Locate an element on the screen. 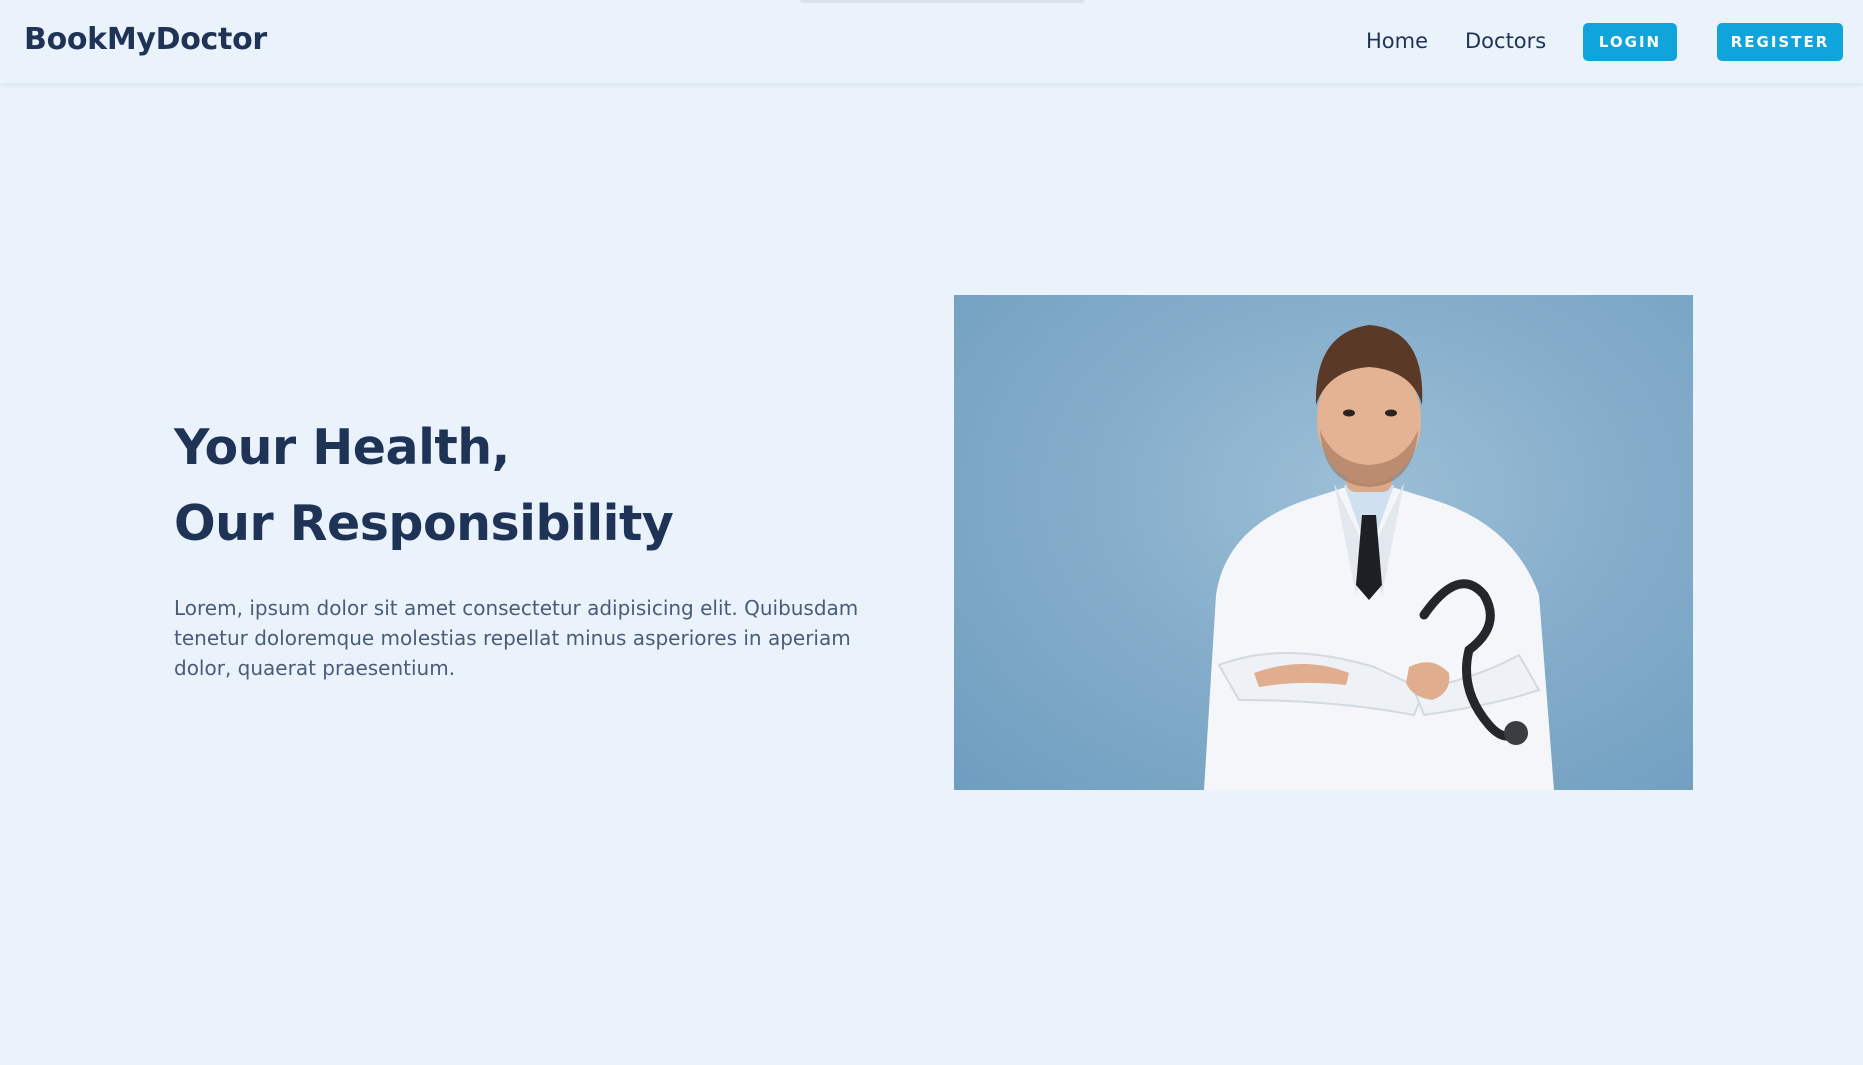  hero-title: Your Health, Our Responsibility is located at coordinates (424, 486).